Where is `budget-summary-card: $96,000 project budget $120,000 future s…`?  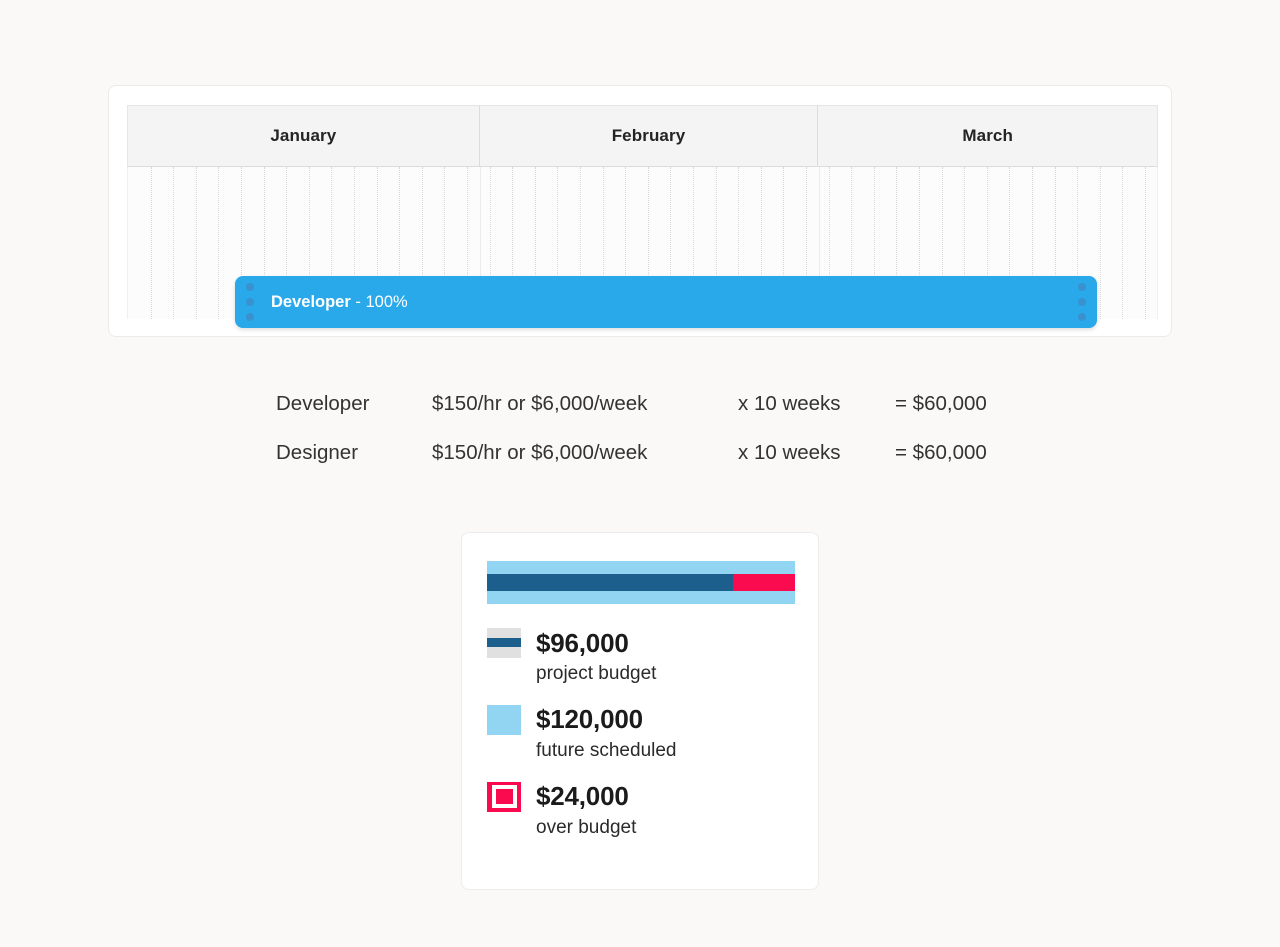 budget-summary-card: $96,000 project budget $120,000 future s… is located at coordinates (640, 711).